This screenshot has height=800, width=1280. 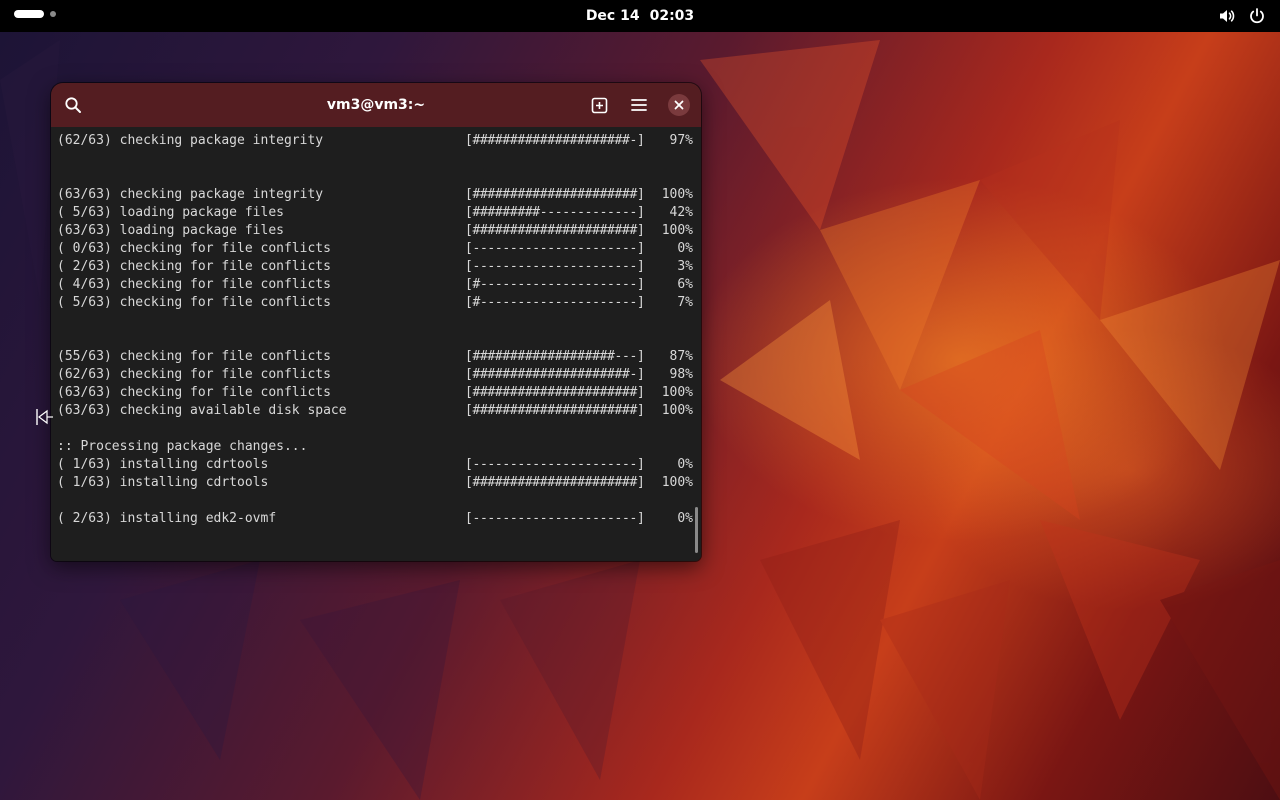 What do you see at coordinates (194, 266) in the screenshot?
I see `terminal-line-message: ( 2/63) checking for file conflicts` at bounding box center [194, 266].